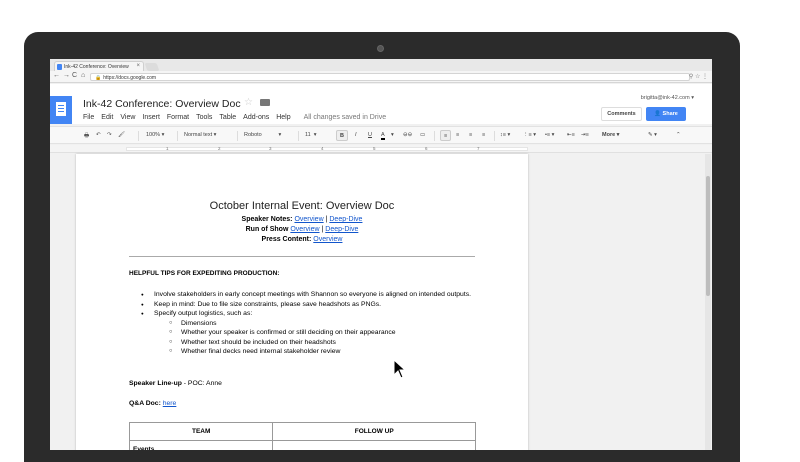  I want to click on zoom-select: 100% ▾, so click(155, 135).